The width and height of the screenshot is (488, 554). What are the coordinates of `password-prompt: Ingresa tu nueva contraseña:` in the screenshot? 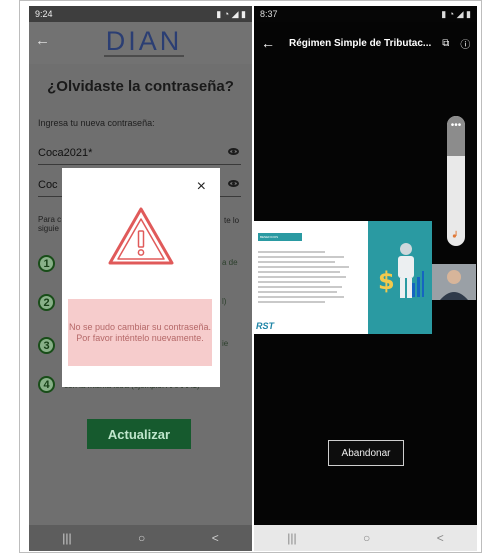 It's located at (96, 123).